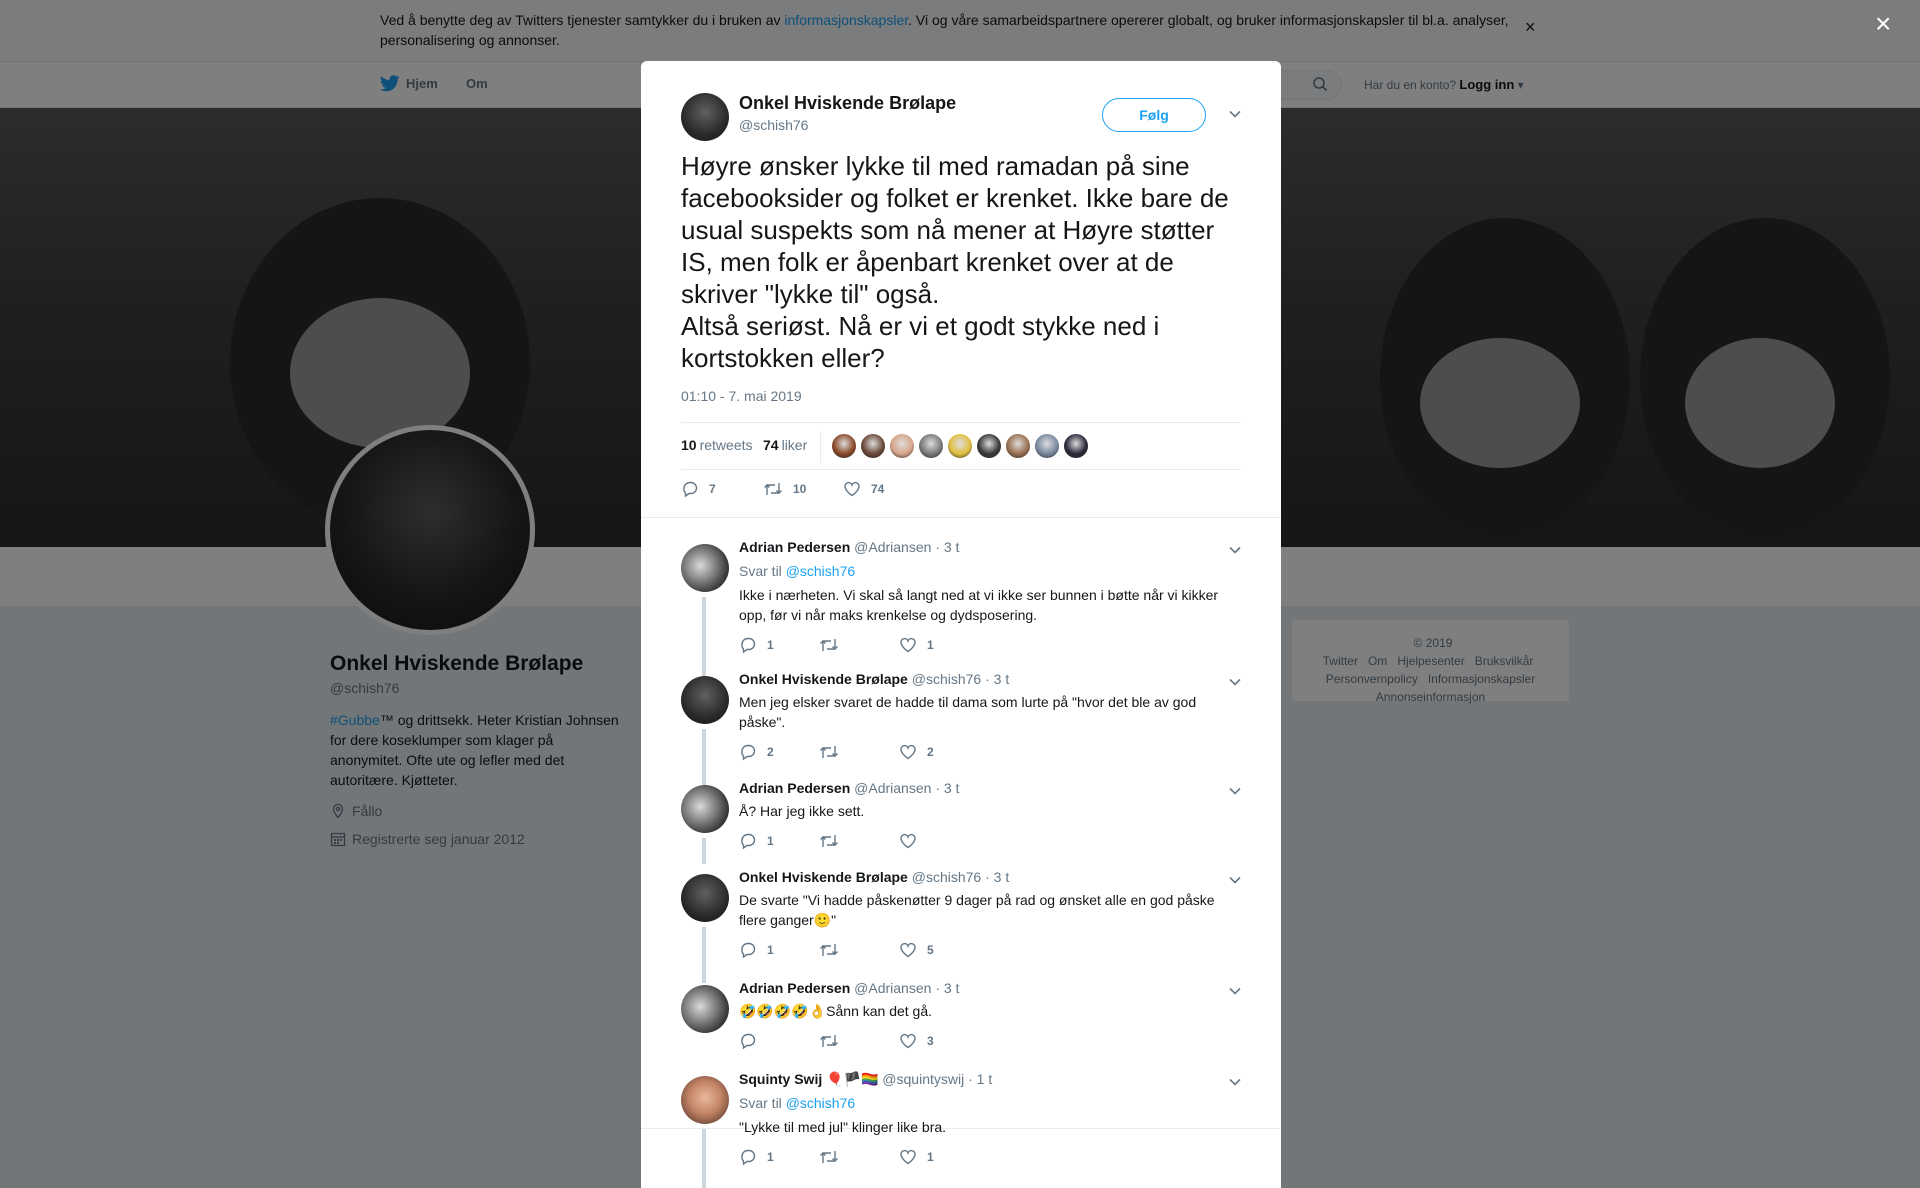 The width and height of the screenshot is (1920, 1188). What do you see at coordinates (1883, 24) in the screenshot?
I see `close-icon: ×` at bounding box center [1883, 24].